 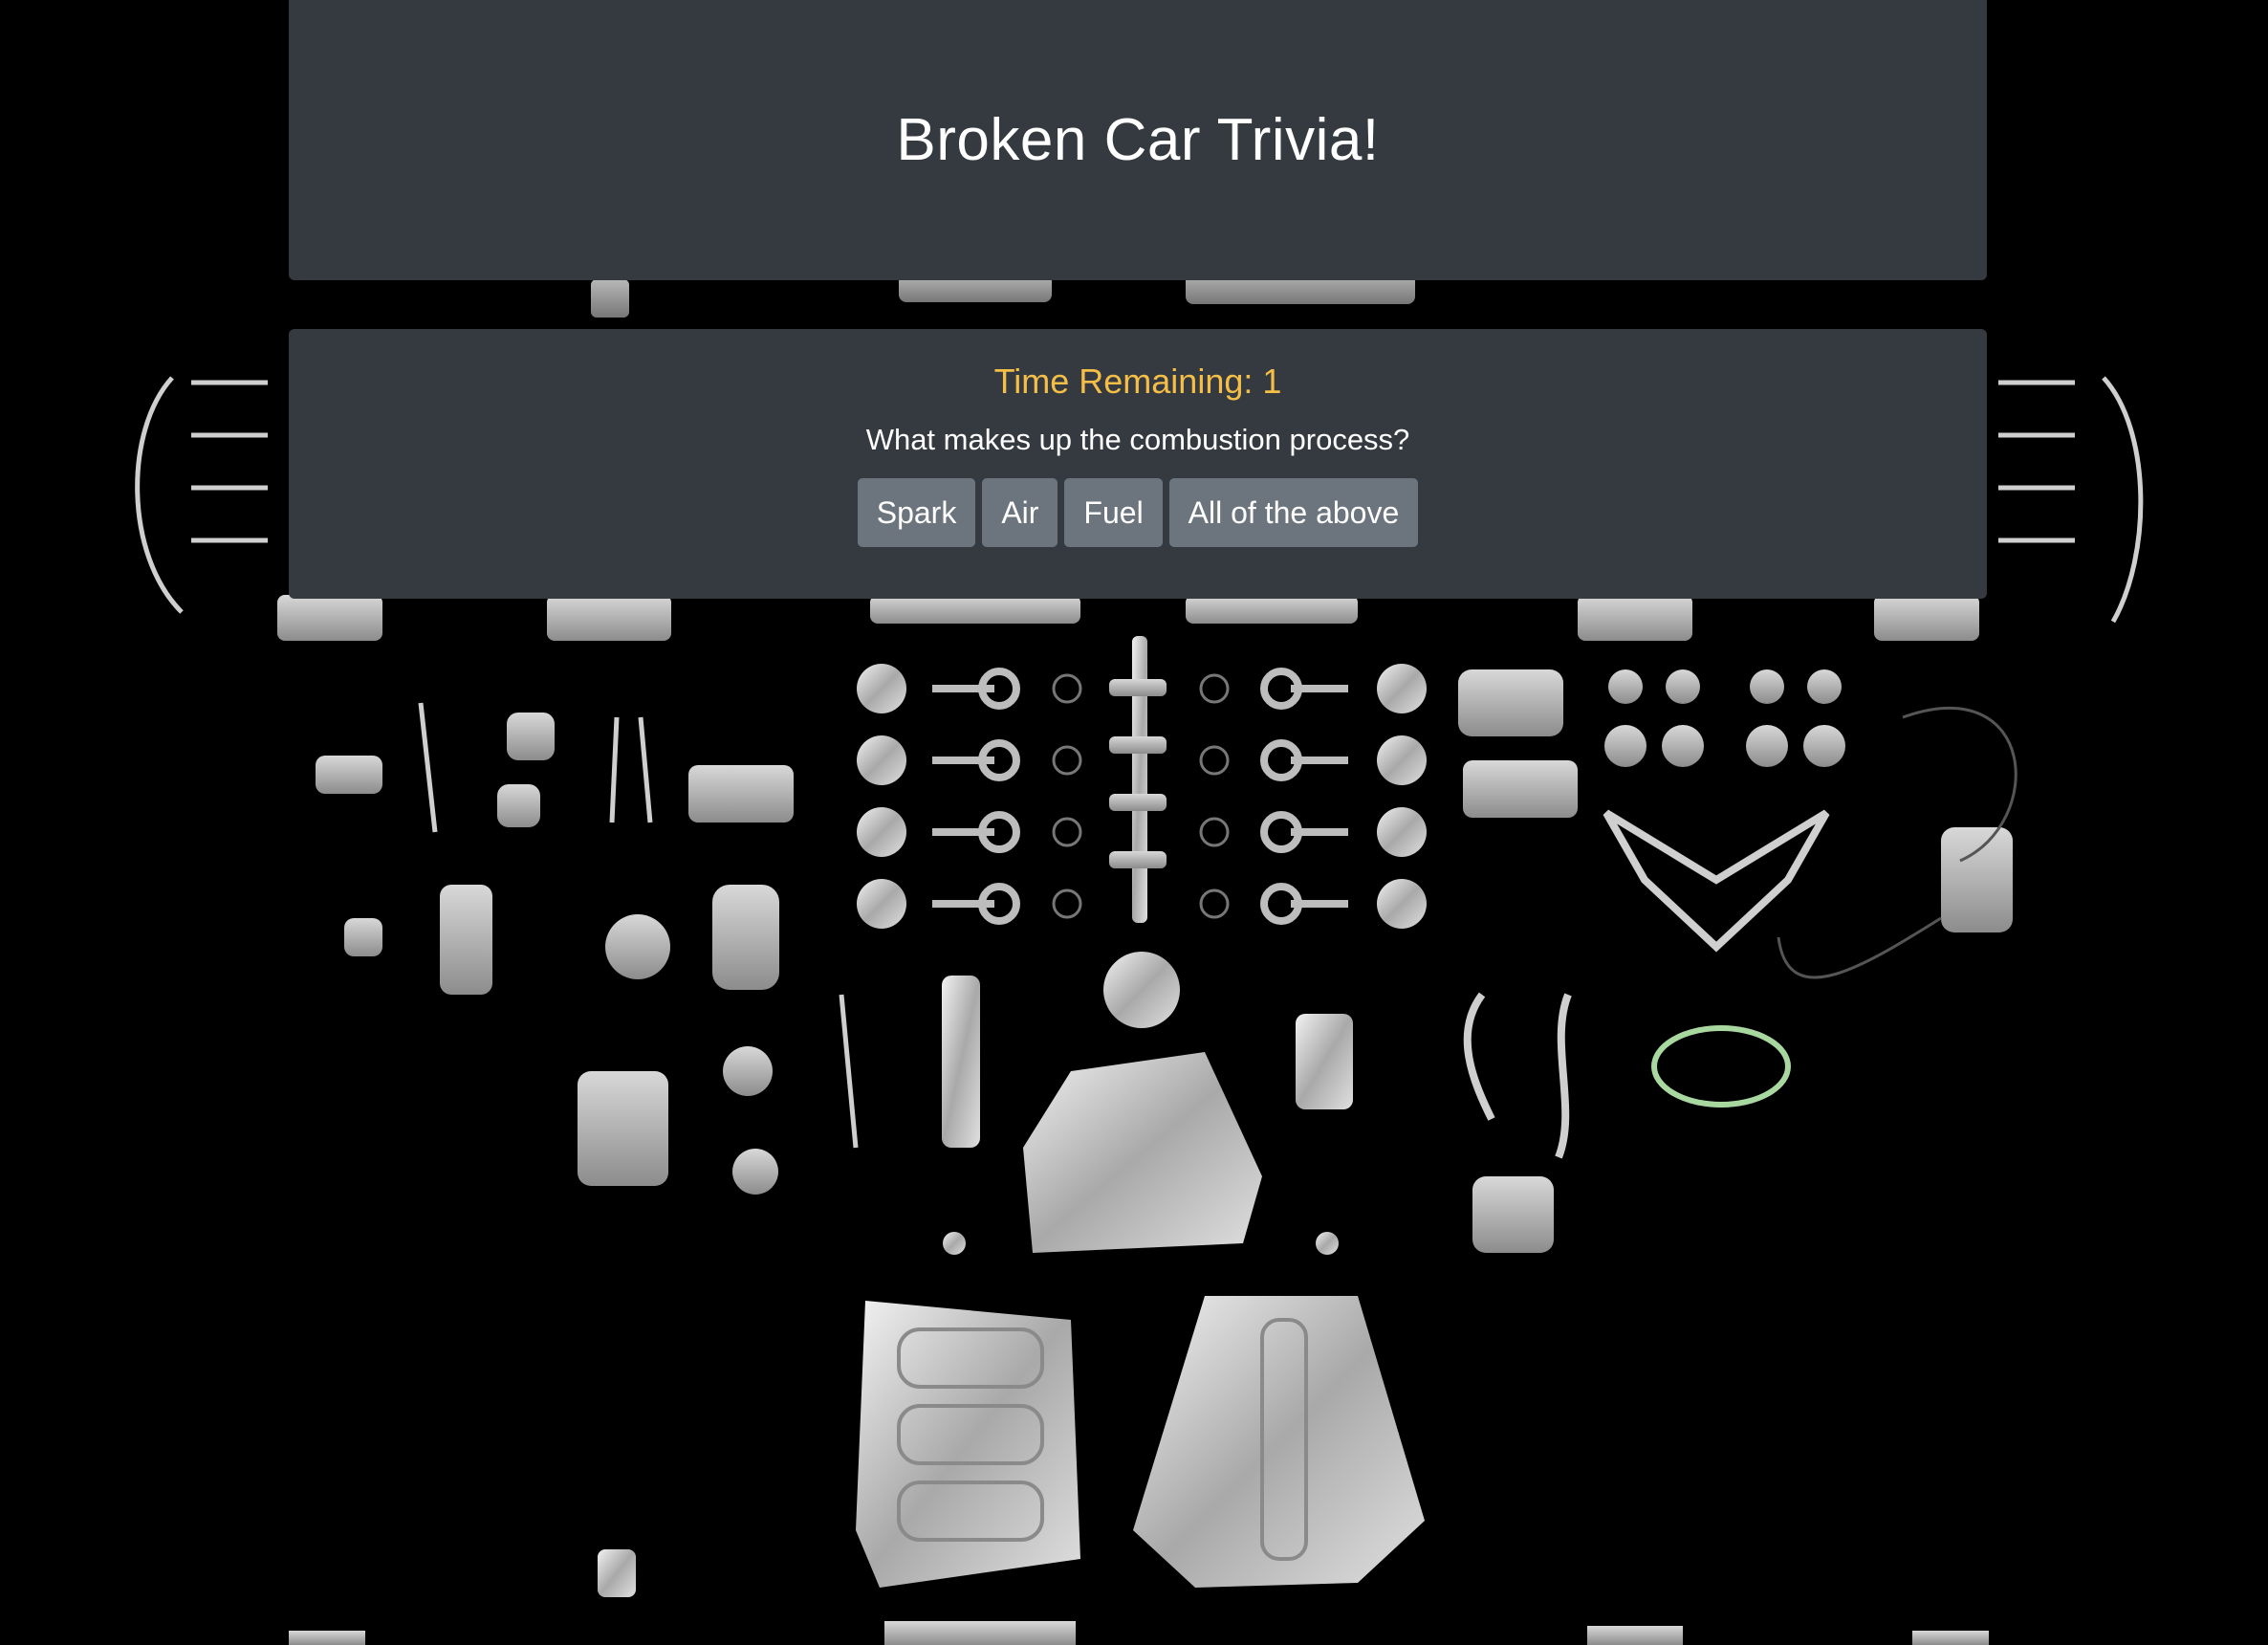 I want to click on answer-button-fuel: Fuel, so click(x=1113, y=512).